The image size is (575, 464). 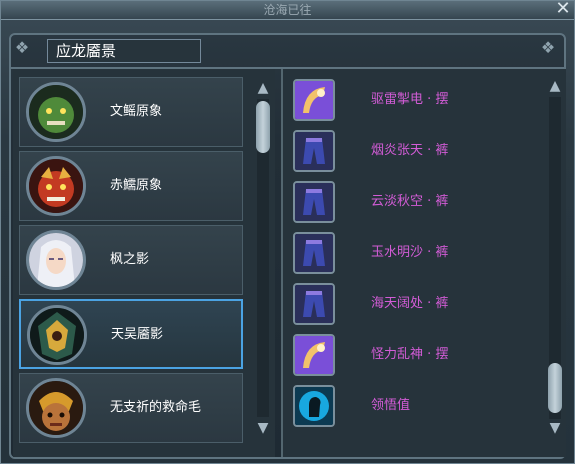 I want to click on reward-item: 玉水明沙 · 裤, so click(x=408, y=253).